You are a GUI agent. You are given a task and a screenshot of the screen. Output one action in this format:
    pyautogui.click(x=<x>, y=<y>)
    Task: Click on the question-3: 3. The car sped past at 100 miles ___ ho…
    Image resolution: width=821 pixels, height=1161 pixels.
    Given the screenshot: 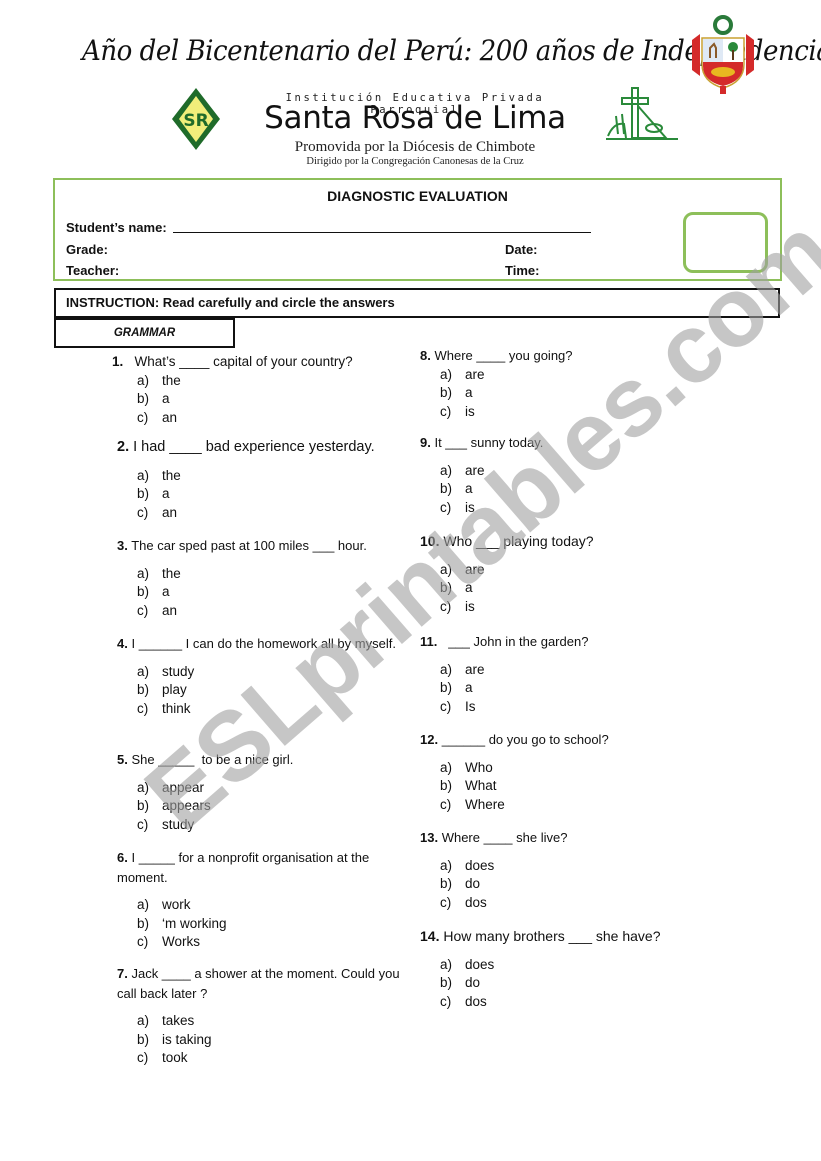 What is the action you would take?
    pyautogui.click(x=259, y=578)
    